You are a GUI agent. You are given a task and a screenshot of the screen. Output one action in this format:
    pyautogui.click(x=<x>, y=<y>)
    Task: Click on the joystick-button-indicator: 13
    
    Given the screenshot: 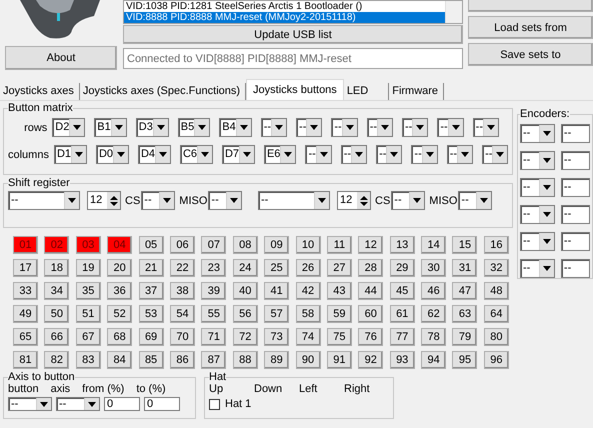 What is the action you would take?
    pyautogui.click(x=402, y=245)
    